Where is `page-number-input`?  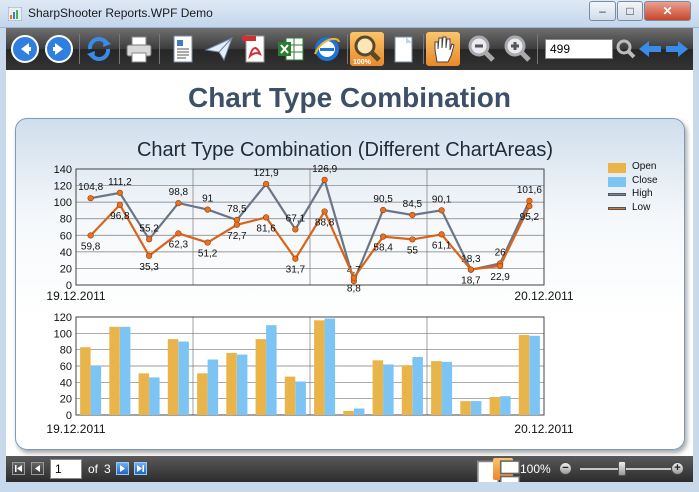 page-number-input is located at coordinates (66, 469).